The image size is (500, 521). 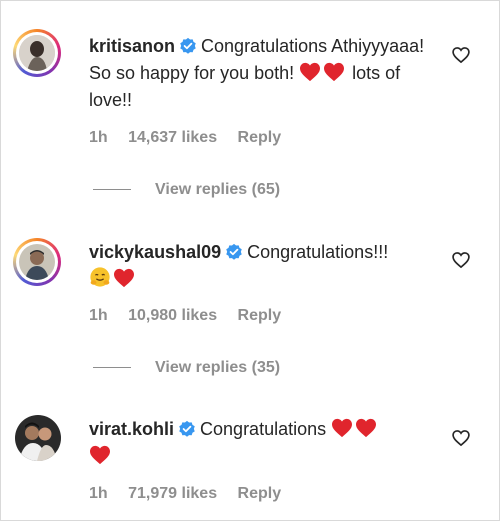 I want to click on comment-meta: 1h 71,979 likes Reply, so click(x=193, y=494).